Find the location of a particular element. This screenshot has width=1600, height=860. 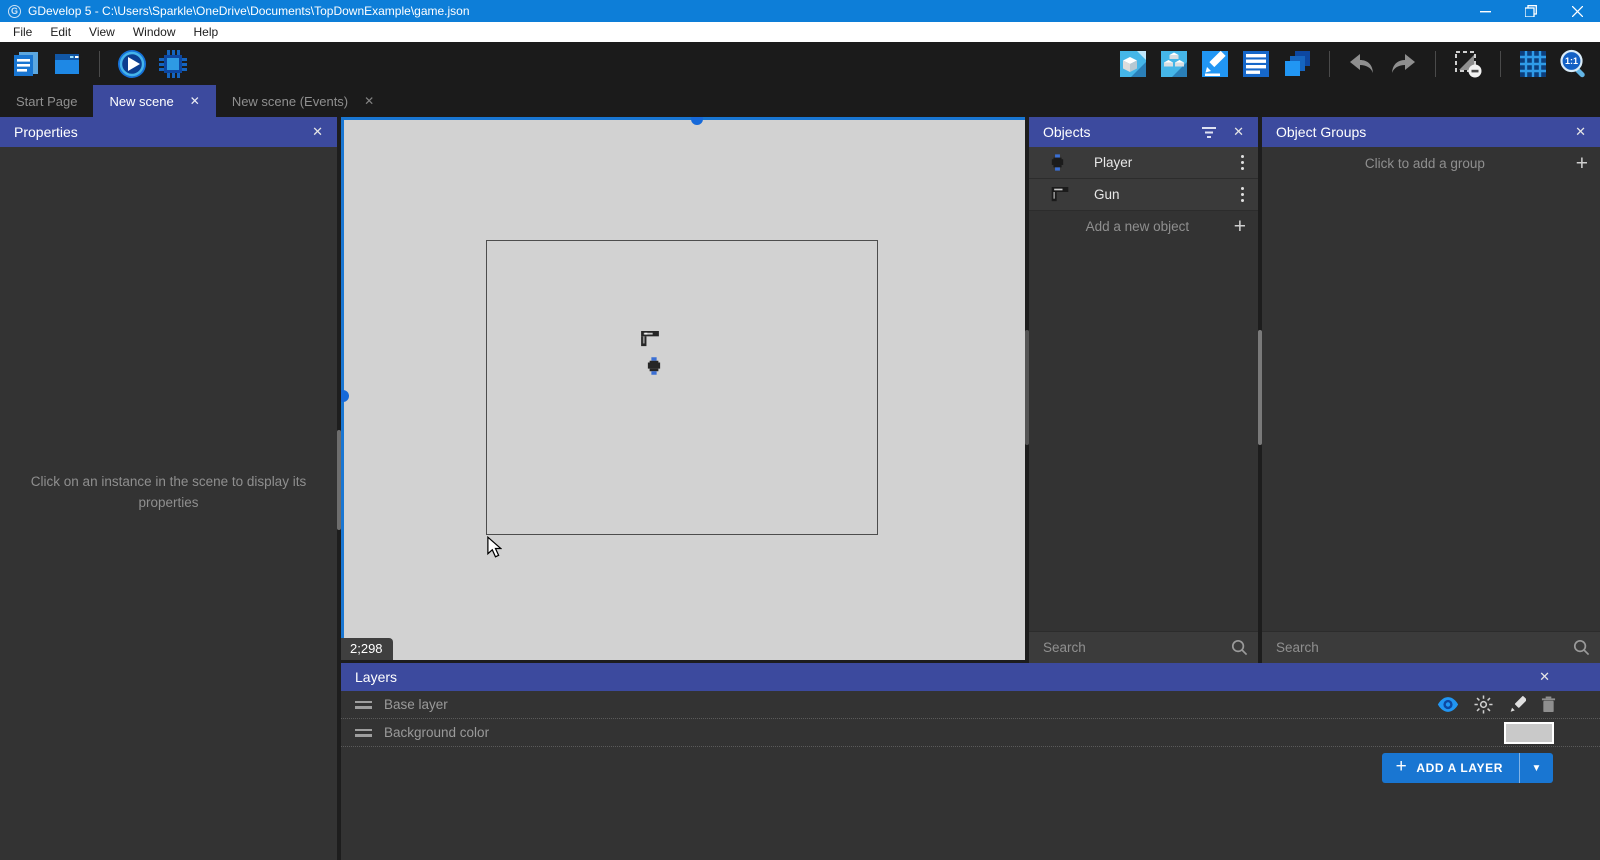

add-object-row: Add a new object + is located at coordinates (1143, 226).